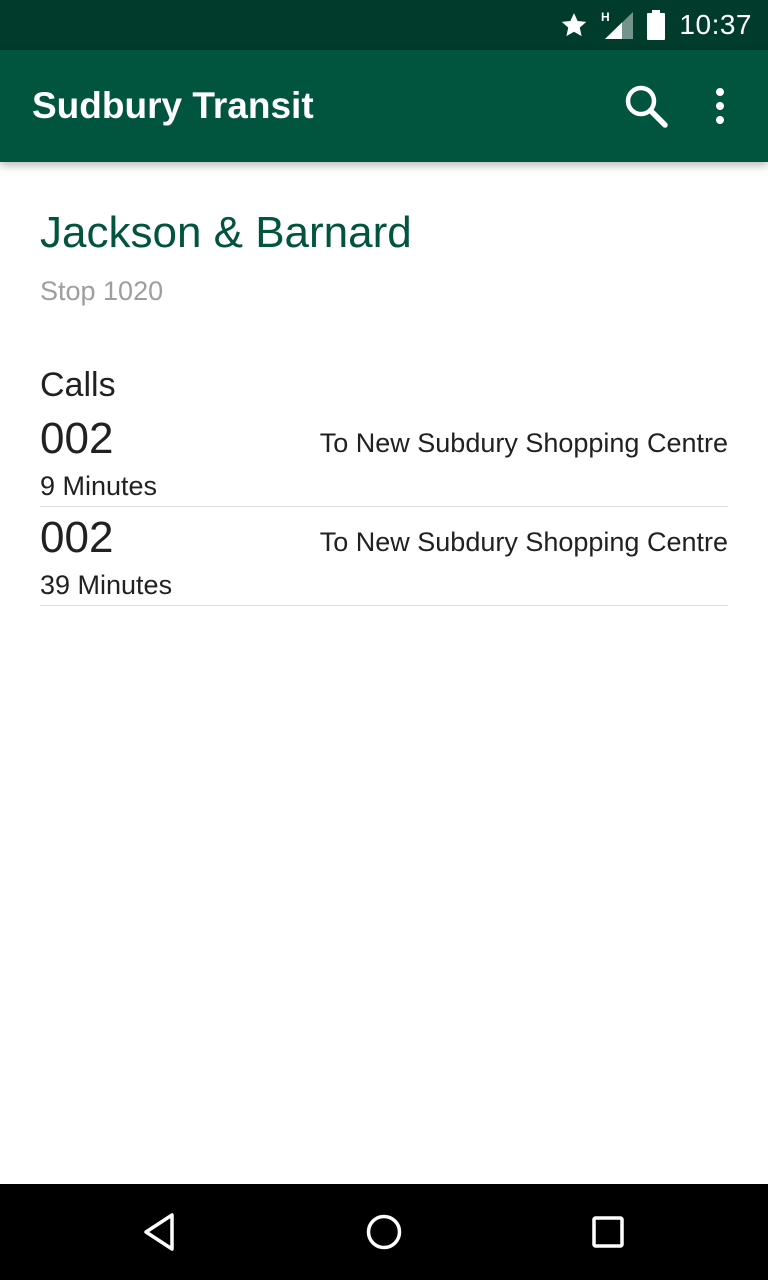 The width and height of the screenshot is (768, 1280). Describe the element at coordinates (574, 25) in the screenshot. I see `star-icon` at that location.